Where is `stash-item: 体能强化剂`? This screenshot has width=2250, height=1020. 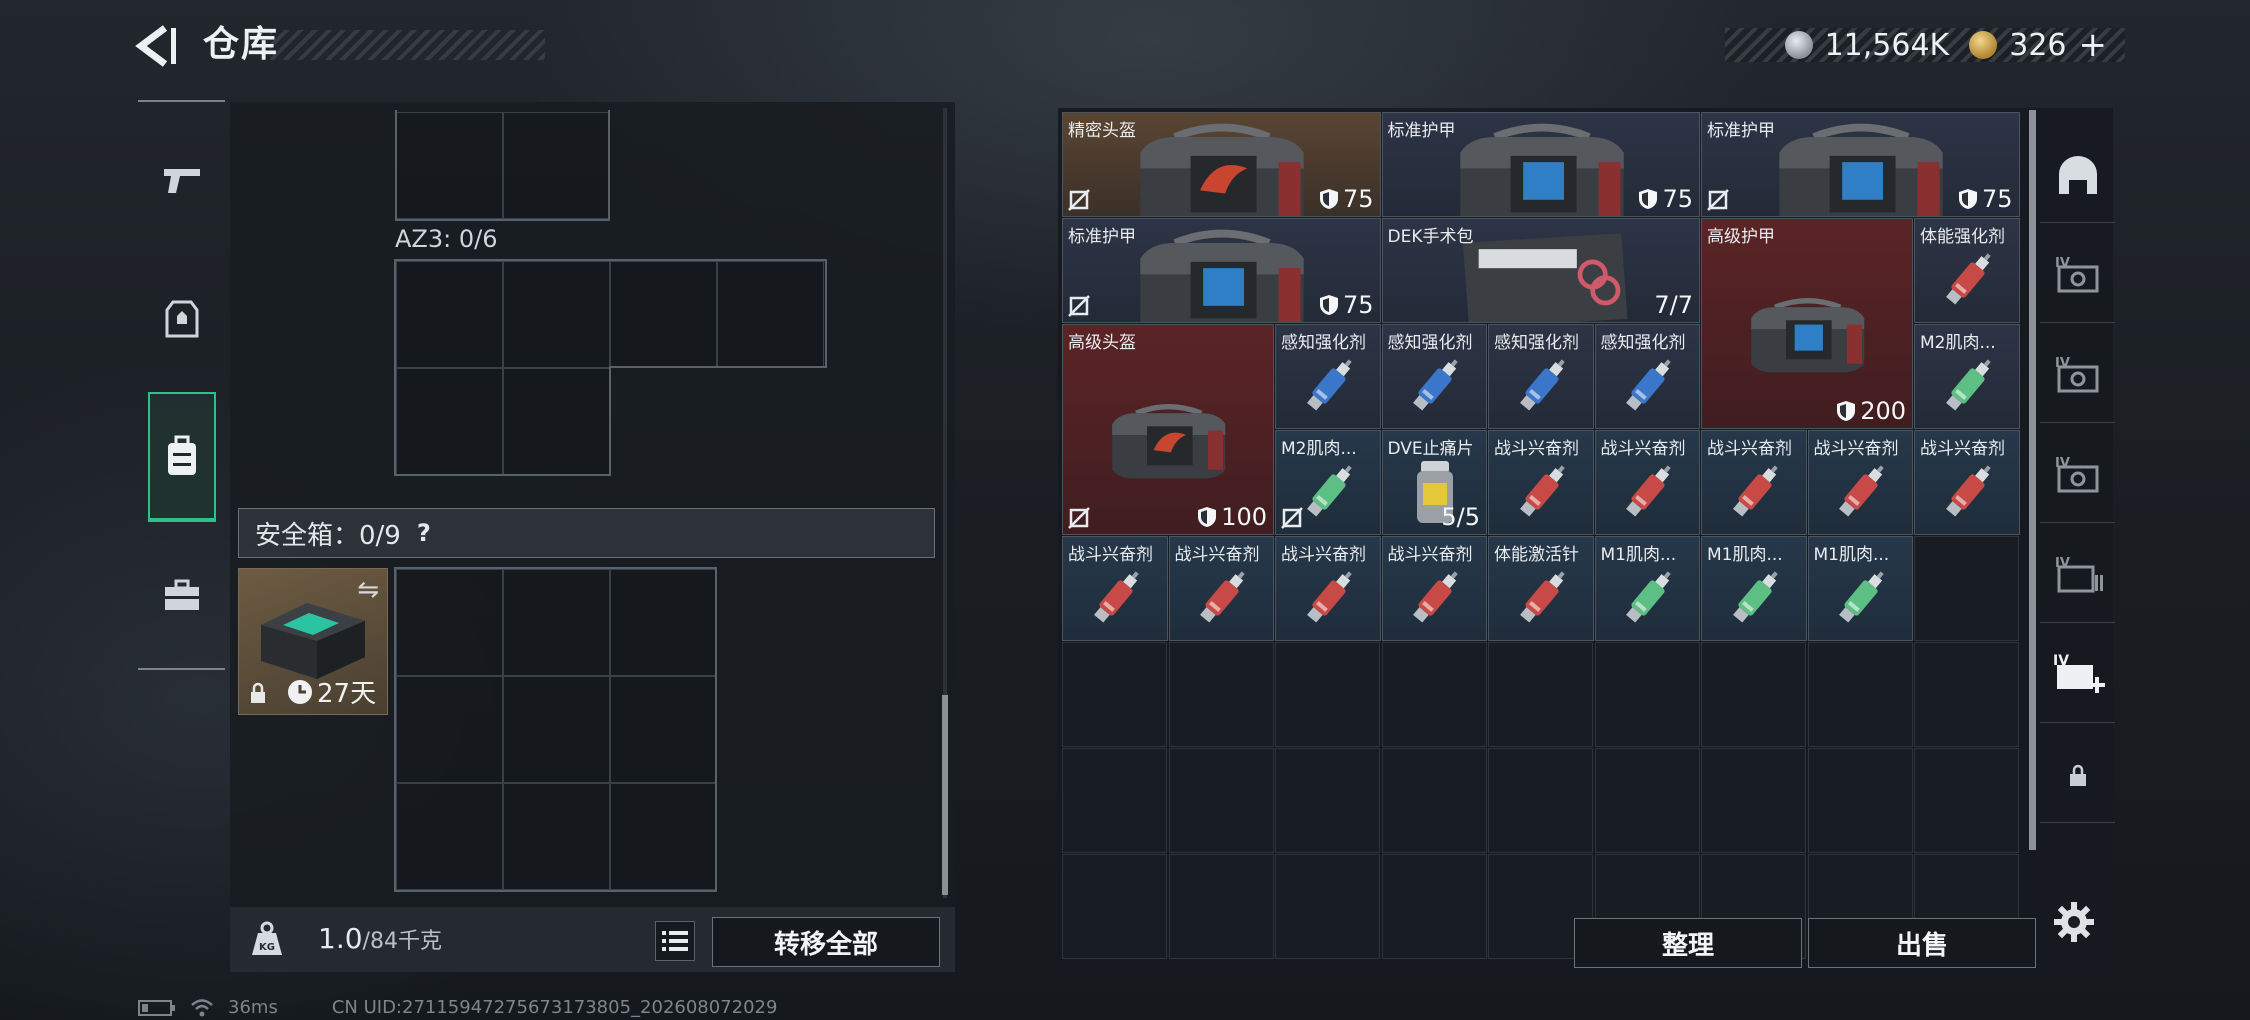
stash-item: 体能强化剂 is located at coordinates (1967, 270).